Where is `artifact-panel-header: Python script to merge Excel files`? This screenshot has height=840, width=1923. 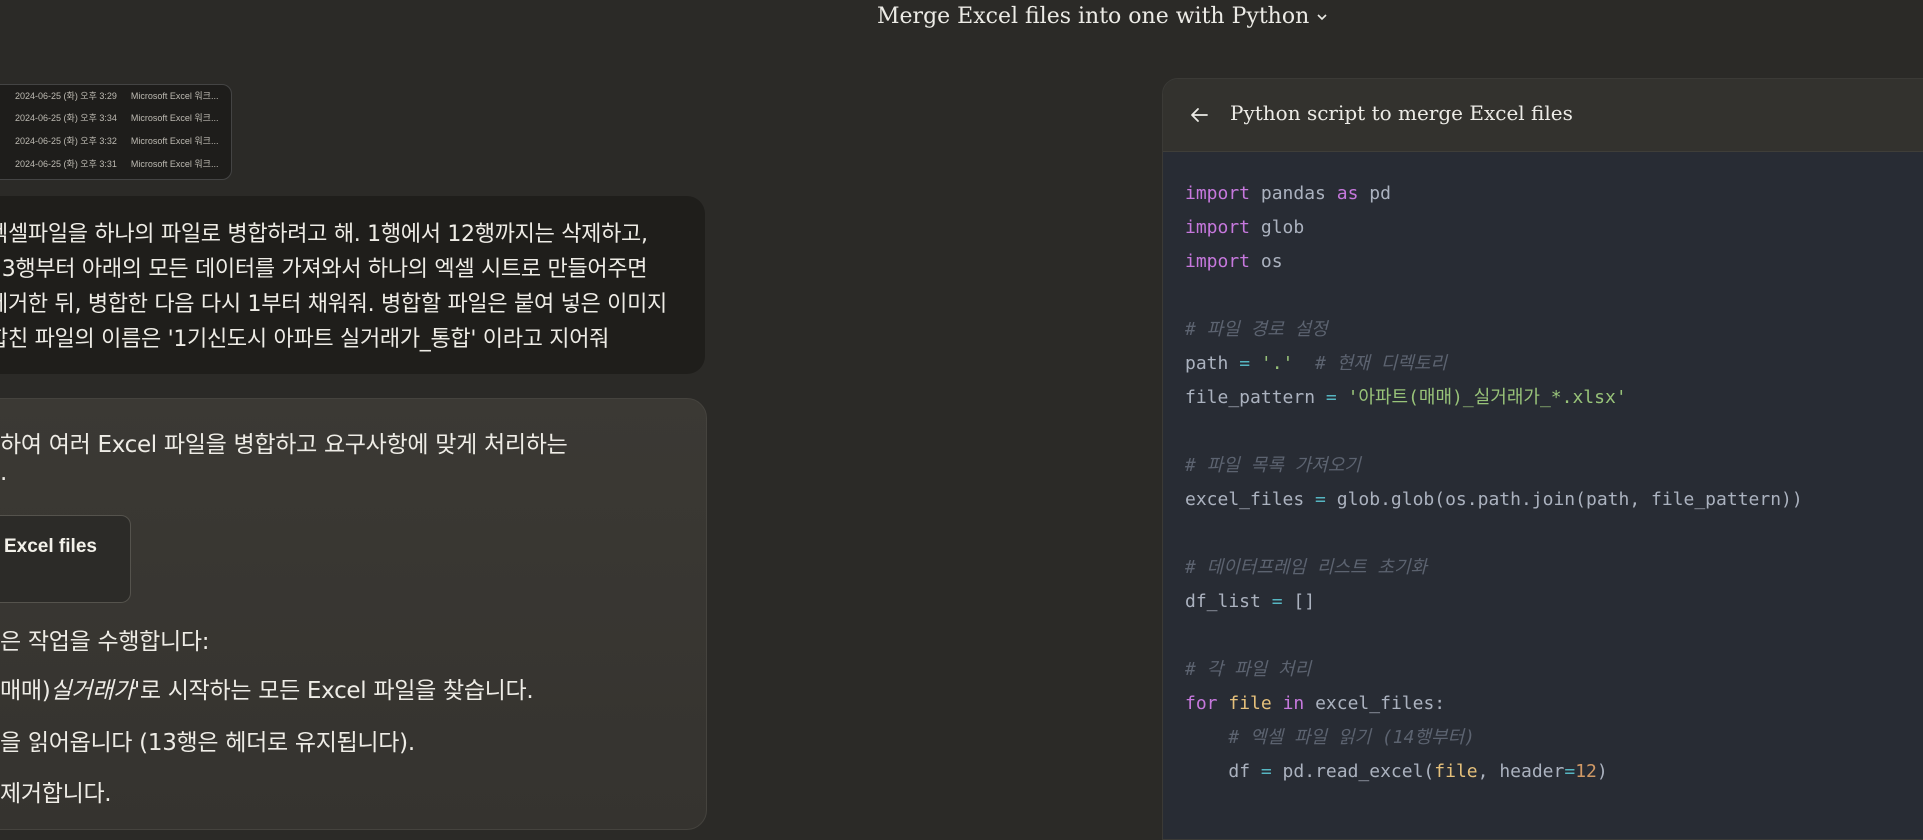
artifact-panel-header: Python script to merge Excel files is located at coordinates (1543, 115).